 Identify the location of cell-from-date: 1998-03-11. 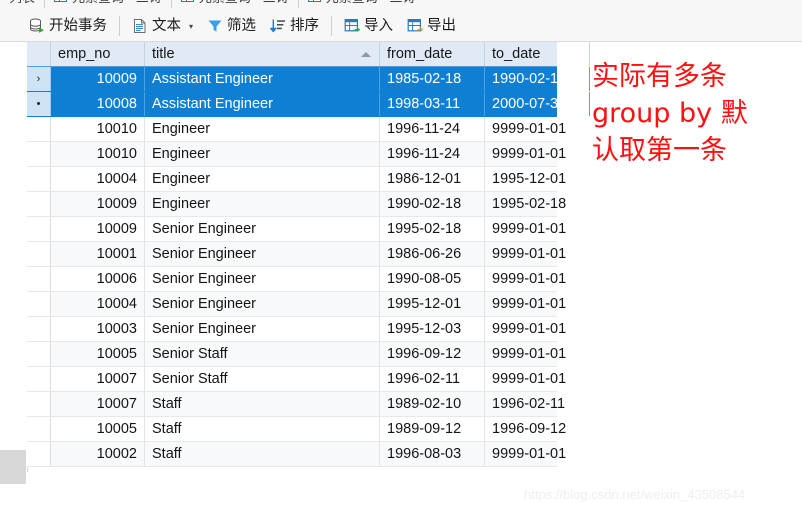
(432, 104).